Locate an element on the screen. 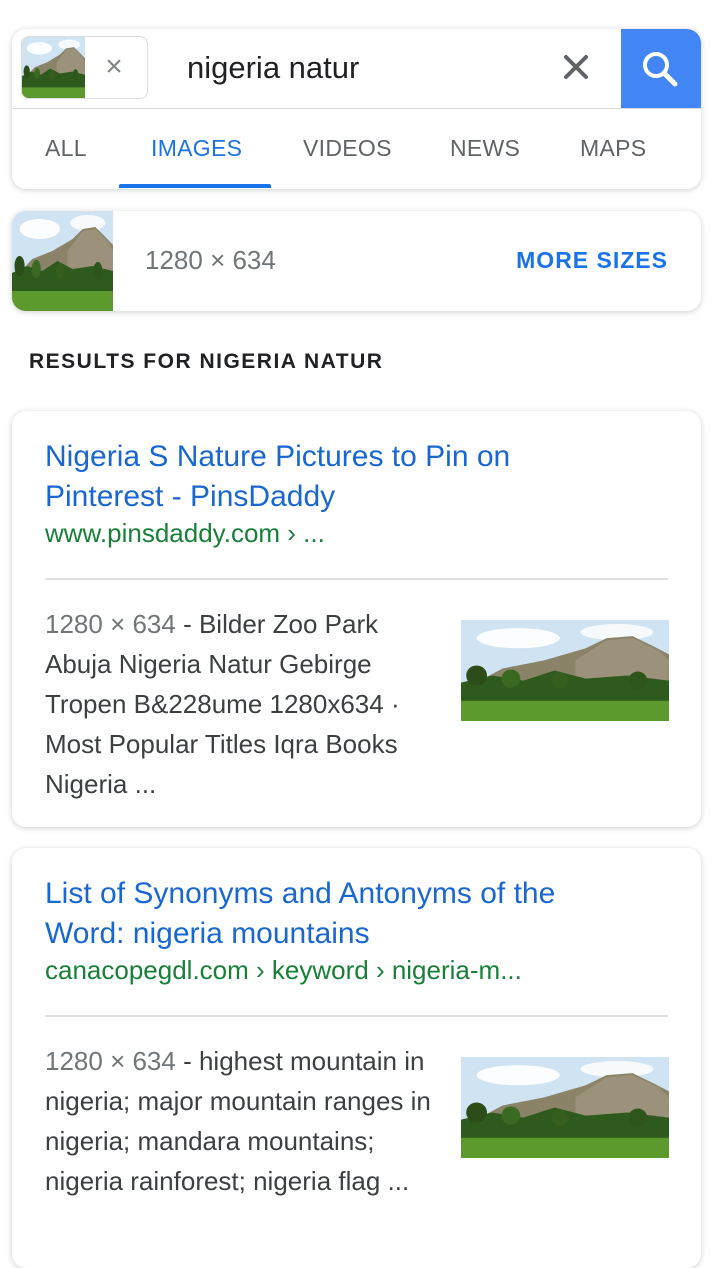  image-dimensions: 1280 × 634 is located at coordinates (210, 260).